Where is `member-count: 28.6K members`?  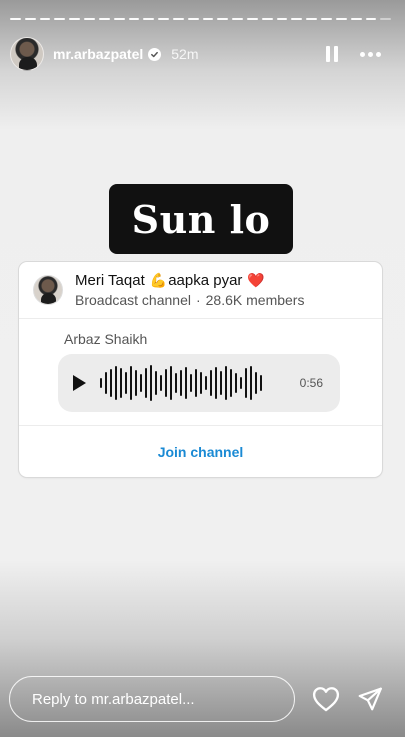
member-count: 28.6K members is located at coordinates (255, 300).